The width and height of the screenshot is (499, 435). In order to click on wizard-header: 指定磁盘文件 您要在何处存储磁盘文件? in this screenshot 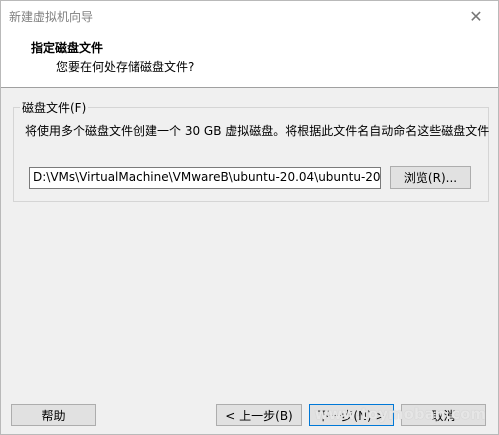, I will do `click(249, 60)`.